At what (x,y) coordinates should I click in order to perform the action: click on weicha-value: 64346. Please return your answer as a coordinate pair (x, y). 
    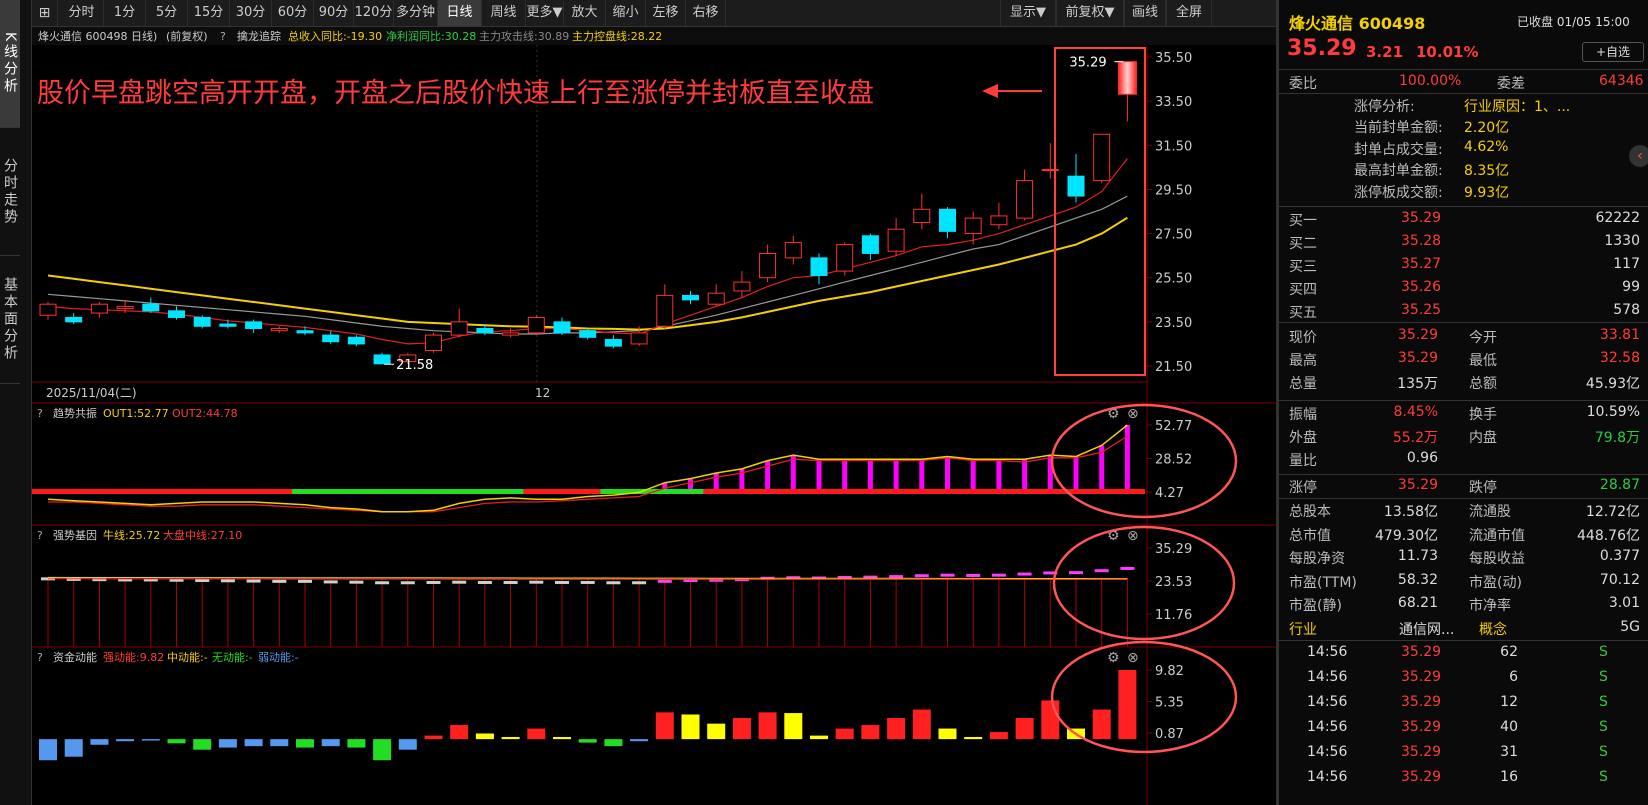
    Looking at the image, I should click on (1621, 81).